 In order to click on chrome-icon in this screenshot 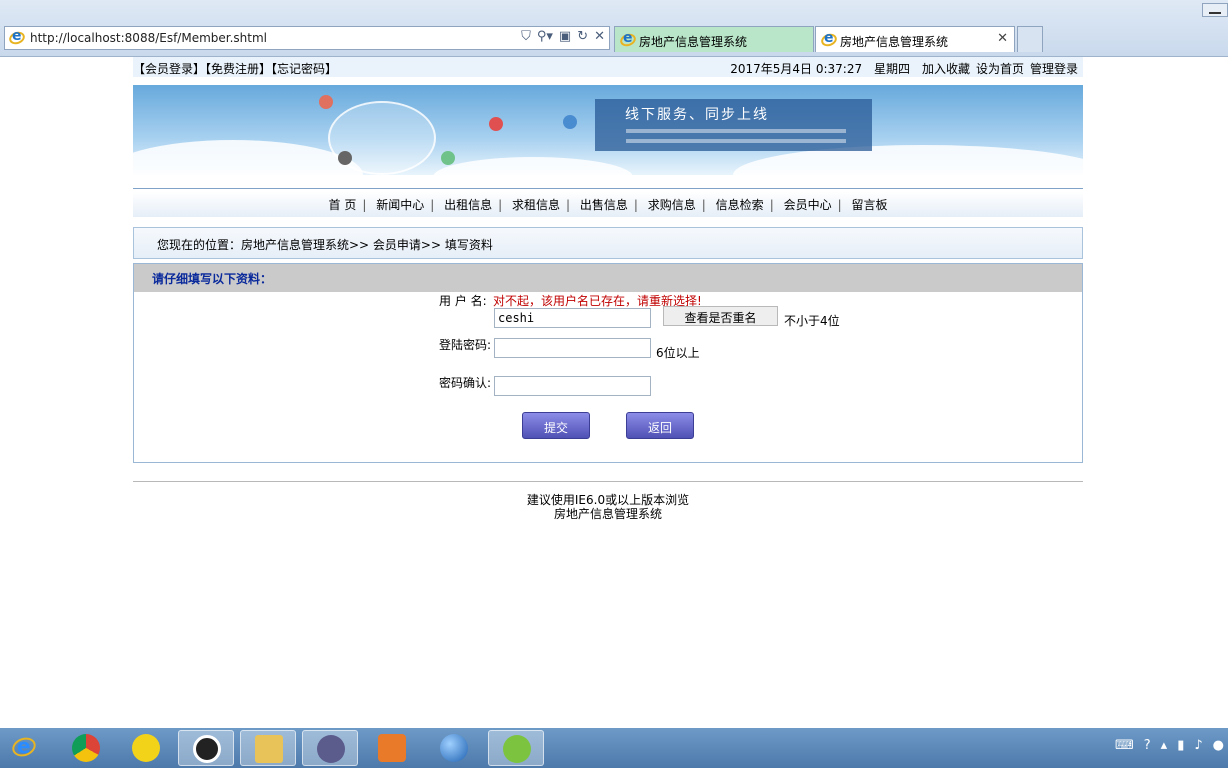, I will do `click(86, 748)`.